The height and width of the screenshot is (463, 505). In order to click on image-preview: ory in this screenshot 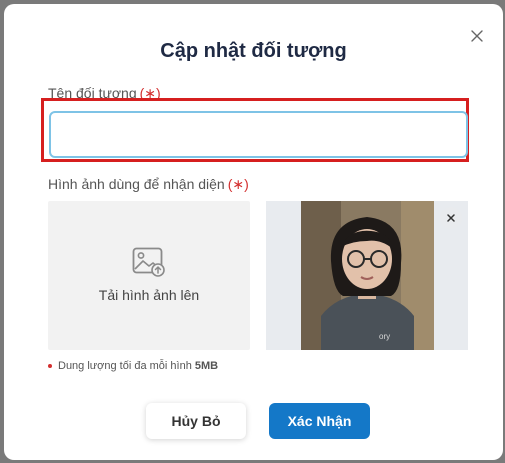, I will do `click(367, 275)`.